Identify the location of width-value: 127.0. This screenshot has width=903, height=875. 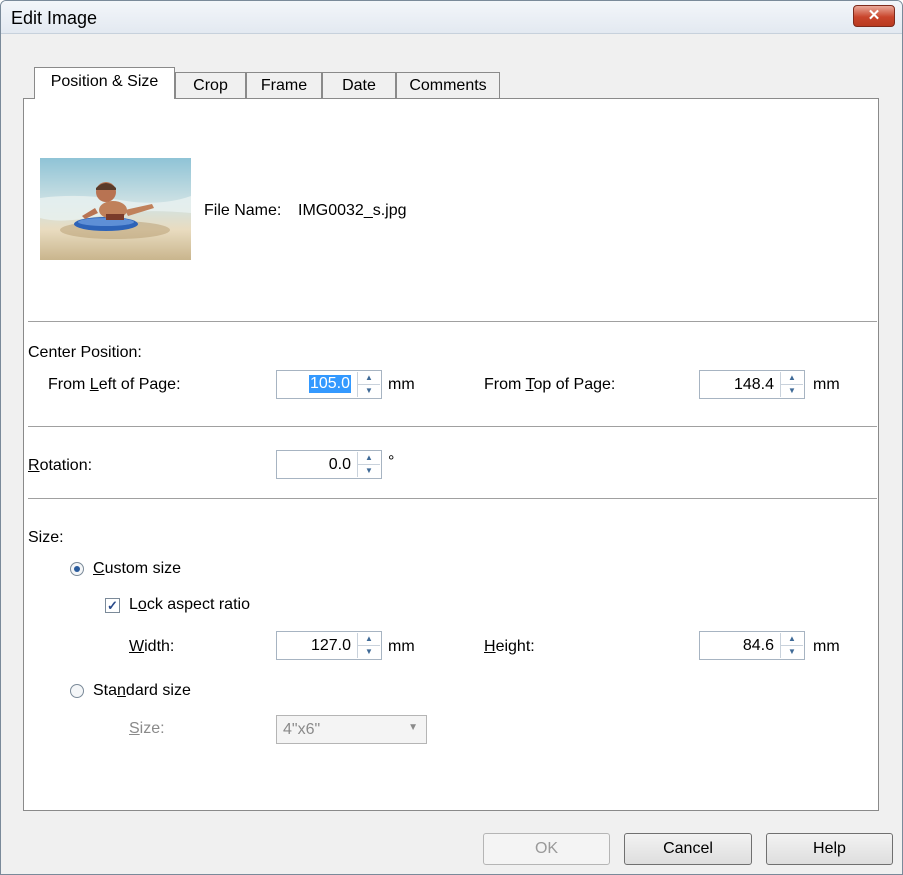
(331, 646).